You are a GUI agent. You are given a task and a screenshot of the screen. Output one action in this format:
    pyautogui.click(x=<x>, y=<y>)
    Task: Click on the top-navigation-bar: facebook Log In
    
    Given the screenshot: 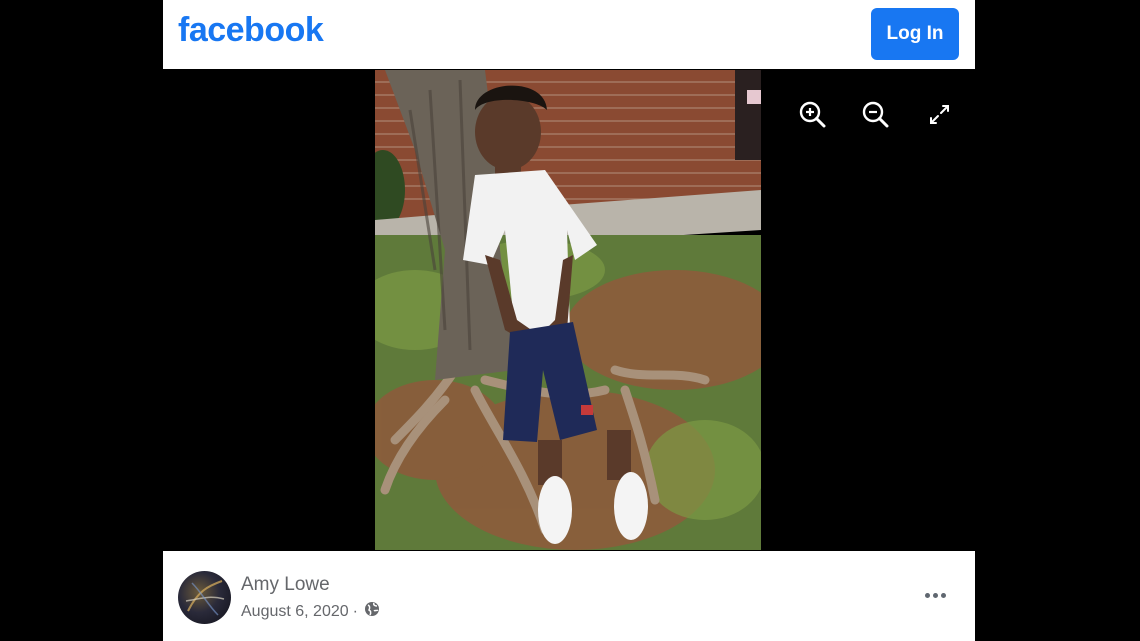 What is the action you would take?
    pyautogui.click(x=569, y=34)
    